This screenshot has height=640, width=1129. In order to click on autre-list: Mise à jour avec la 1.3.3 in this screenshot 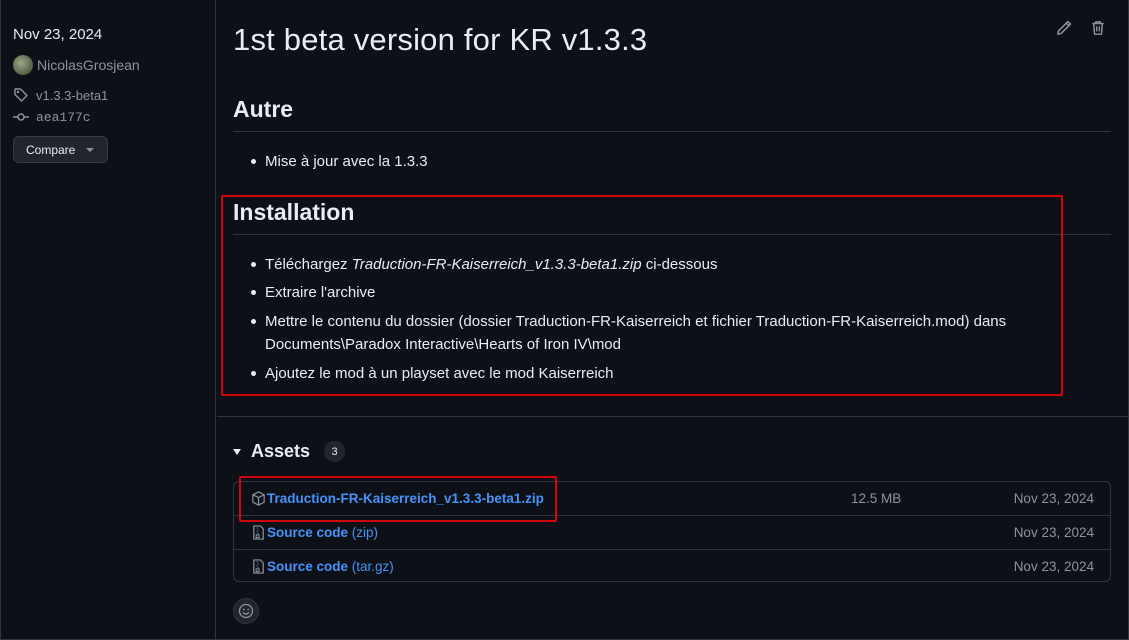, I will do `click(339, 161)`.